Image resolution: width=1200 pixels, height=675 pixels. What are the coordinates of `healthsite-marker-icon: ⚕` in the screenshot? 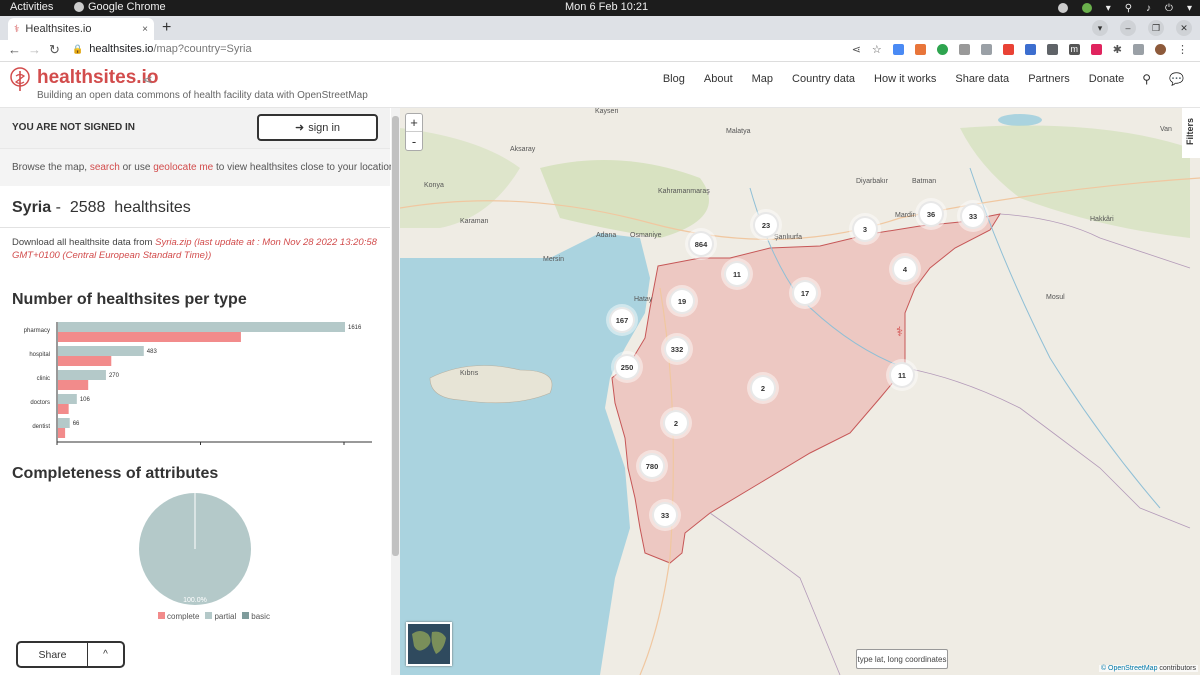 It's located at (902, 332).